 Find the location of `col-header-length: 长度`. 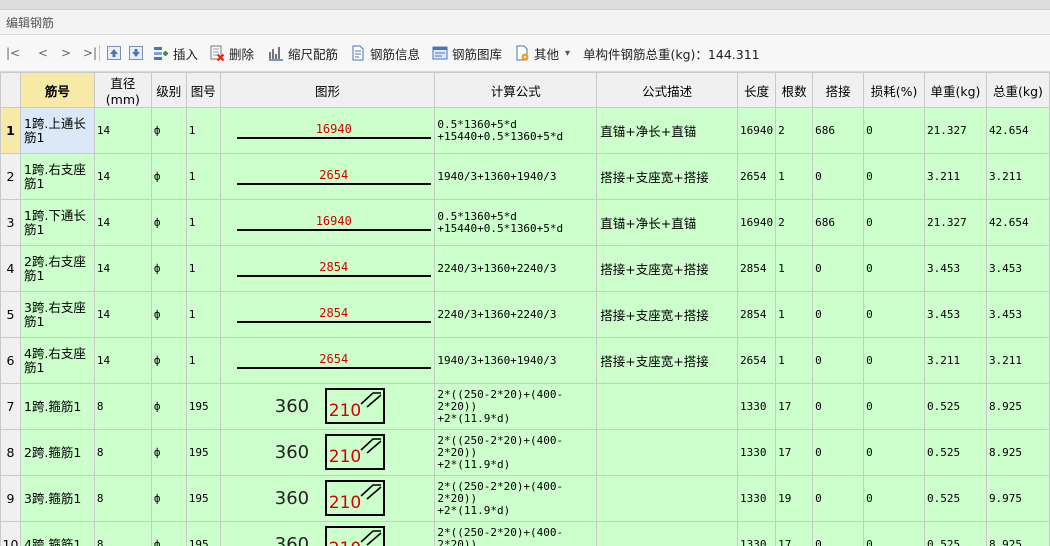

col-header-length: 长度 is located at coordinates (757, 90).